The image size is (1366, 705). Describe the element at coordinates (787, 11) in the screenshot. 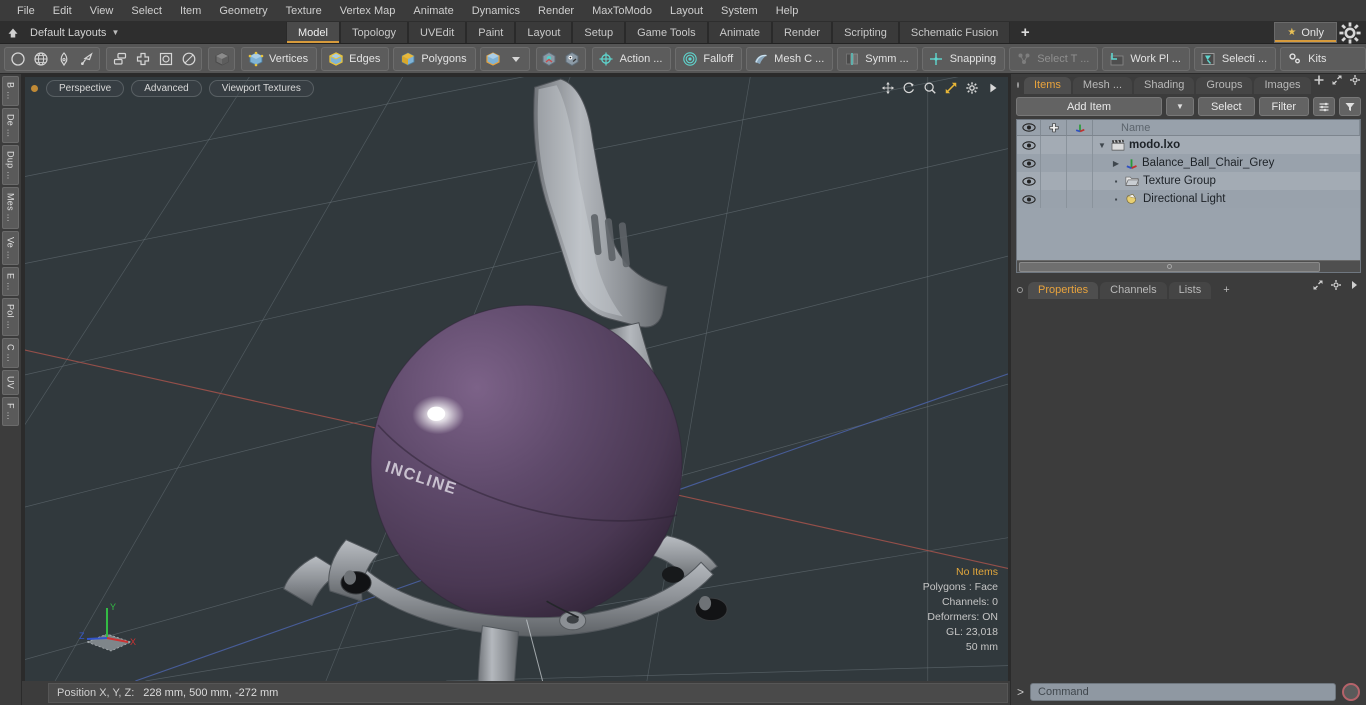

I see `menu-item-help: Help` at that location.